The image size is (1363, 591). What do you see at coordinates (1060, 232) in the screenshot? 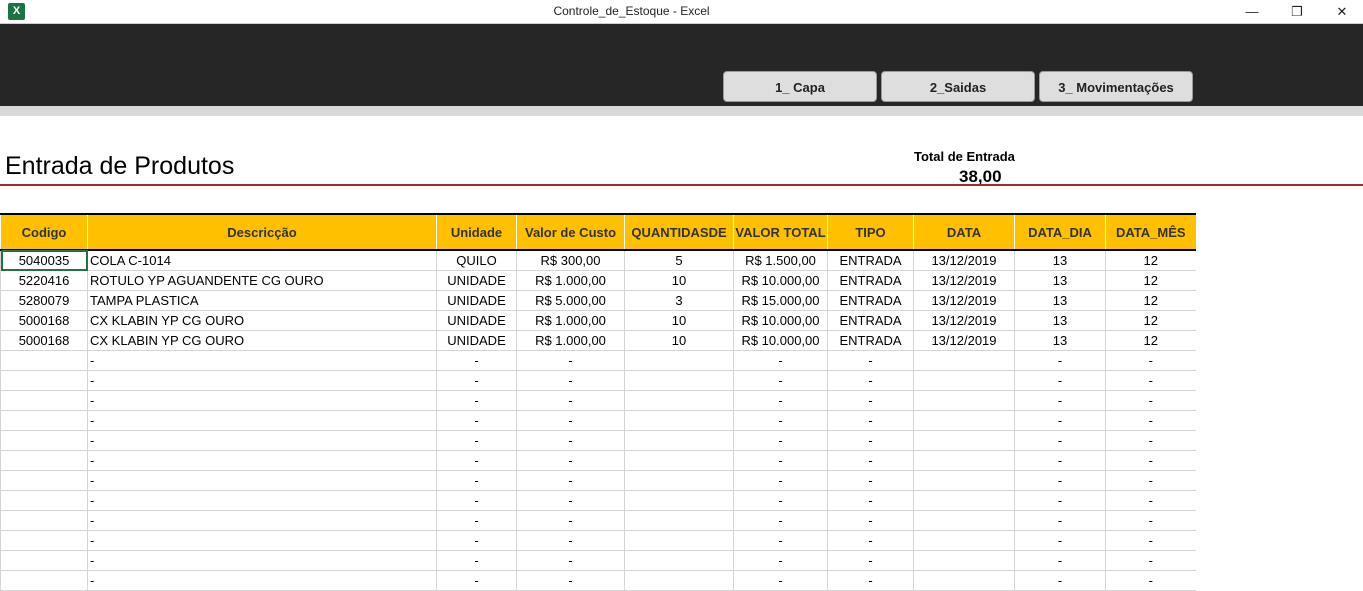
I see `column-header: DATA_DIA` at bounding box center [1060, 232].